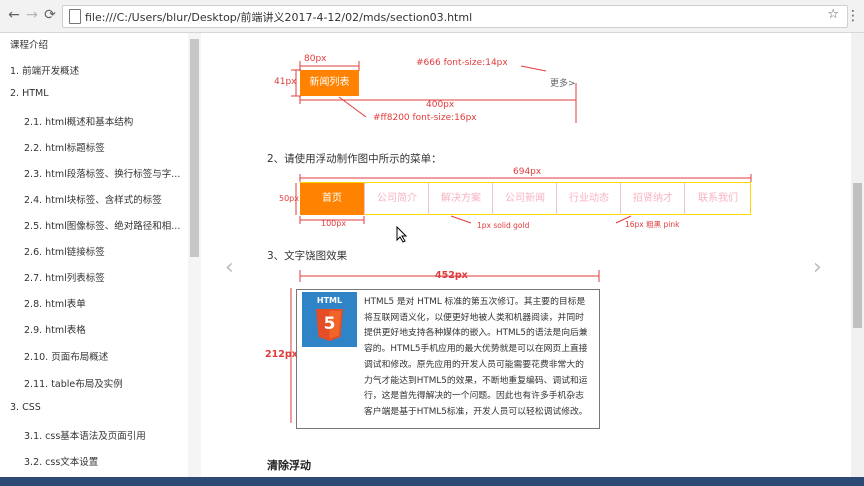 This screenshot has width=864, height=486. Describe the element at coordinates (451, 275) in the screenshot. I see `width-452-label: 452px` at that location.